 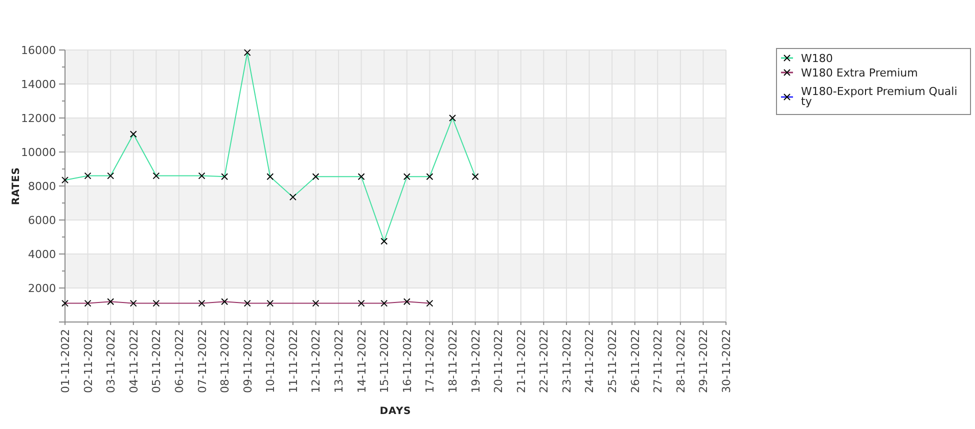 What do you see at coordinates (133, 361) in the screenshot?
I see `x-tick-label: 04-11-2022` at bounding box center [133, 361].